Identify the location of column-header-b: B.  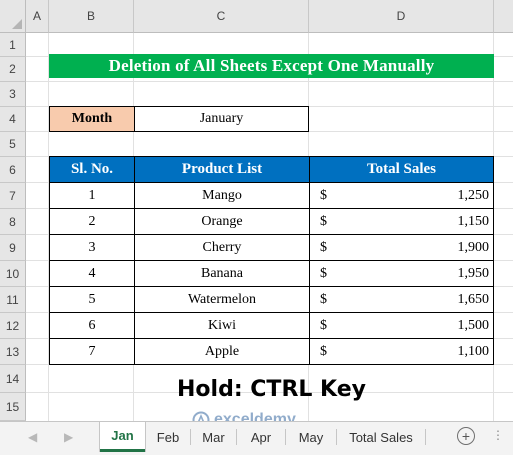
(91, 16).